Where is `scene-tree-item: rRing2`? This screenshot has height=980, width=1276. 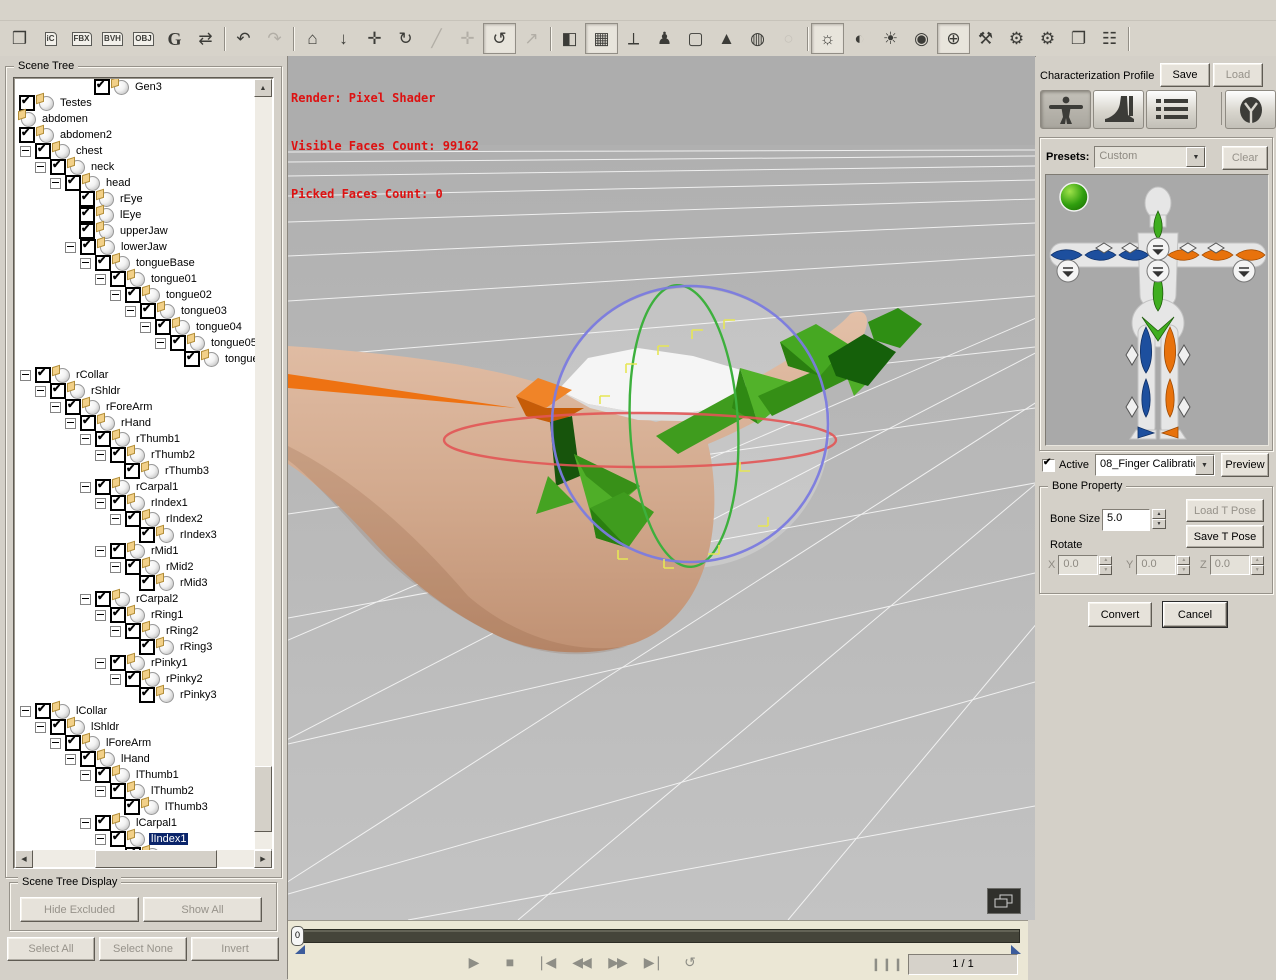
scene-tree-item: rRing2 is located at coordinates (135, 630).